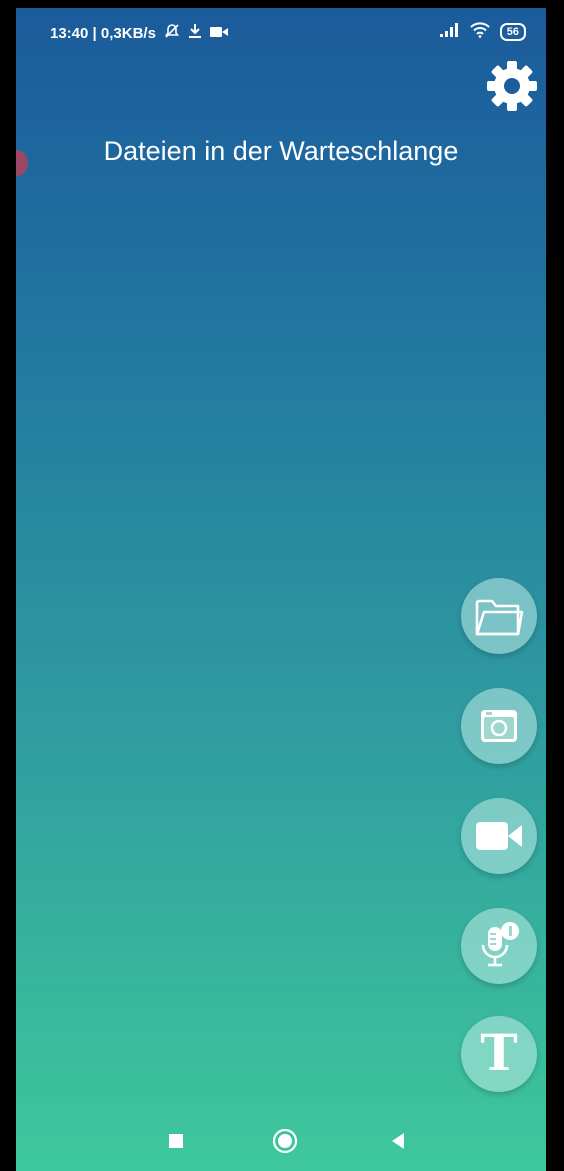  What do you see at coordinates (195, 33) in the screenshot?
I see `download-icon` at bounding box center [195, 33].